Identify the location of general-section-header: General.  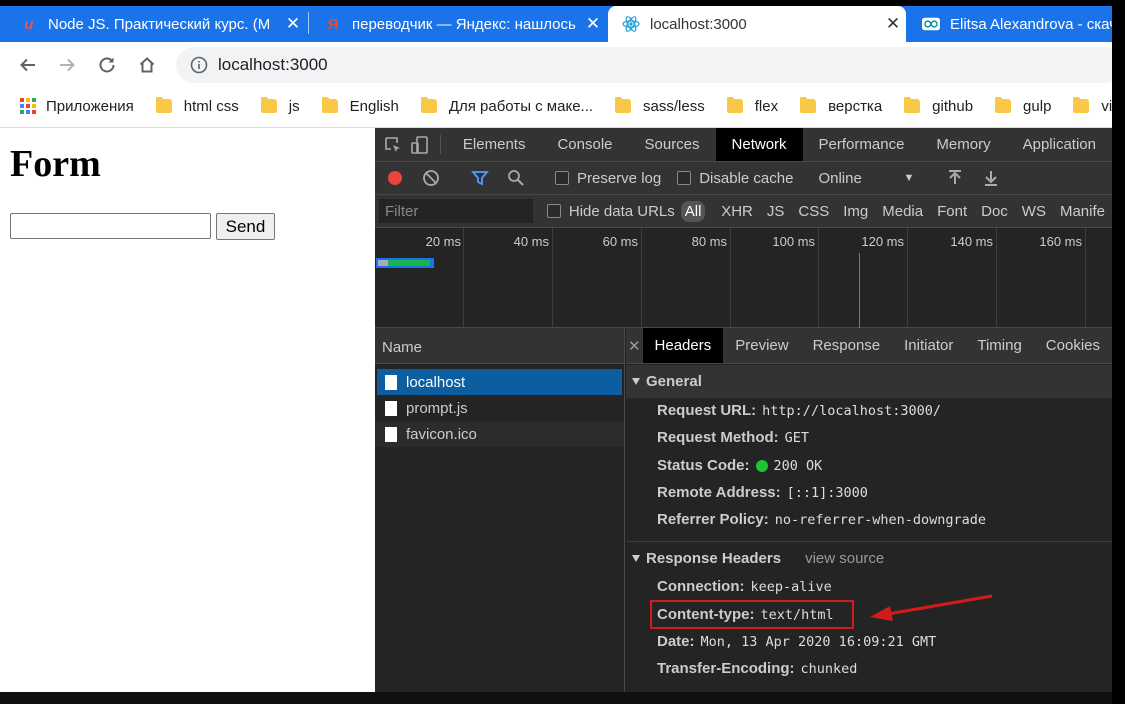
(869, 381).